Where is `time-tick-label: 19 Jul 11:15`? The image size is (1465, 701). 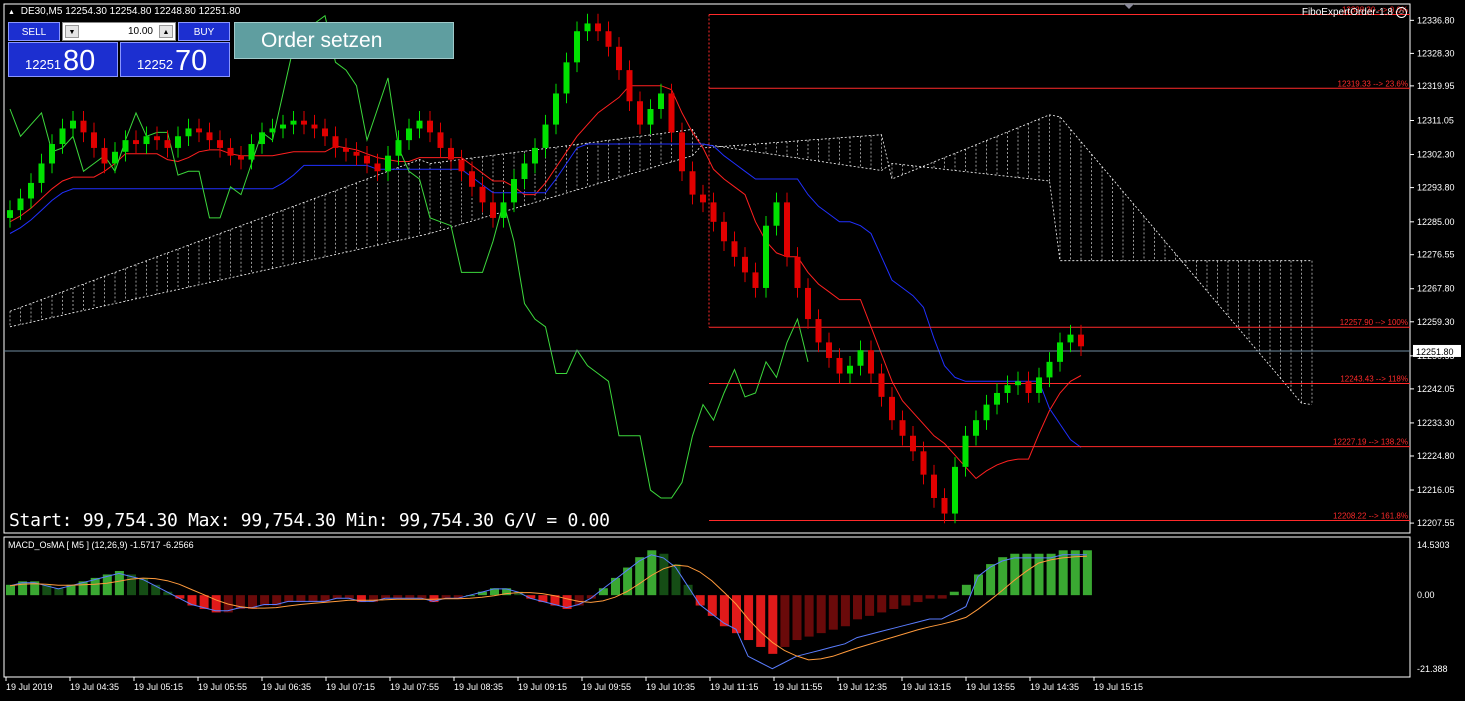
time-tick-label: 19 Jul 11:15 is located at coordinates (734, 687).